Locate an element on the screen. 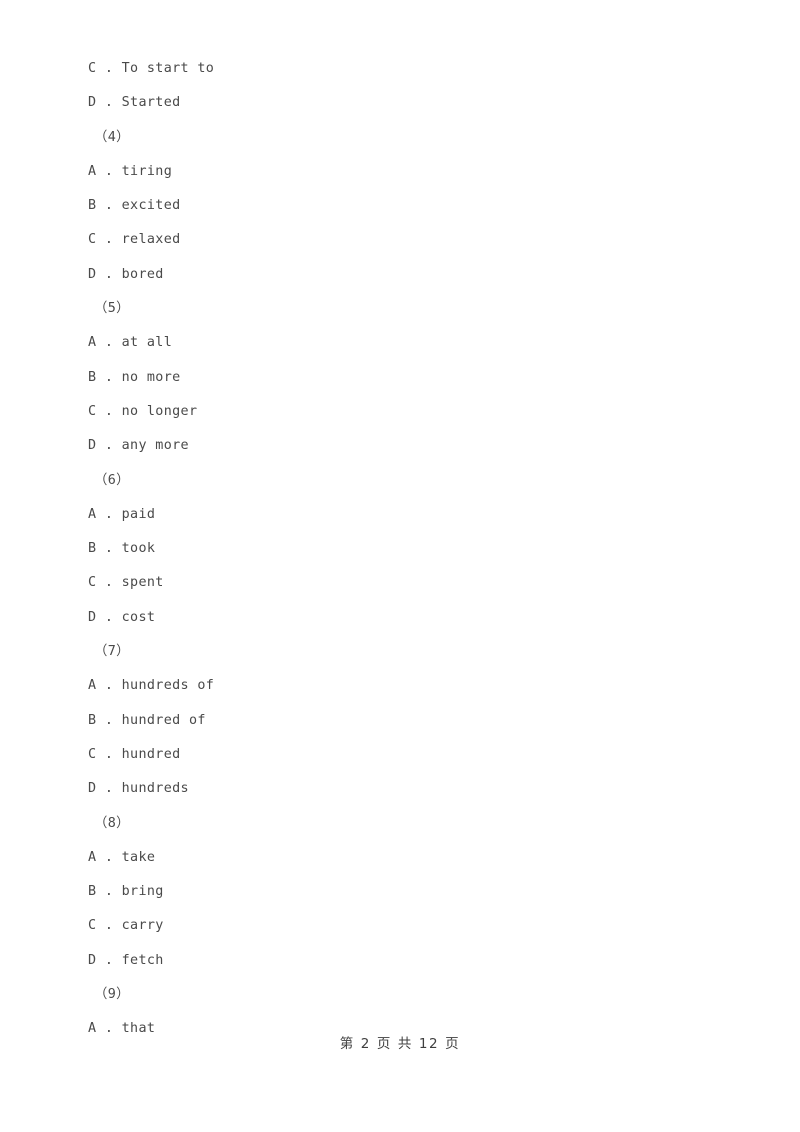 The height and width of the screenshot is (1132, 800). answer-option-line: C . spent is located at coordinates (126, 583).